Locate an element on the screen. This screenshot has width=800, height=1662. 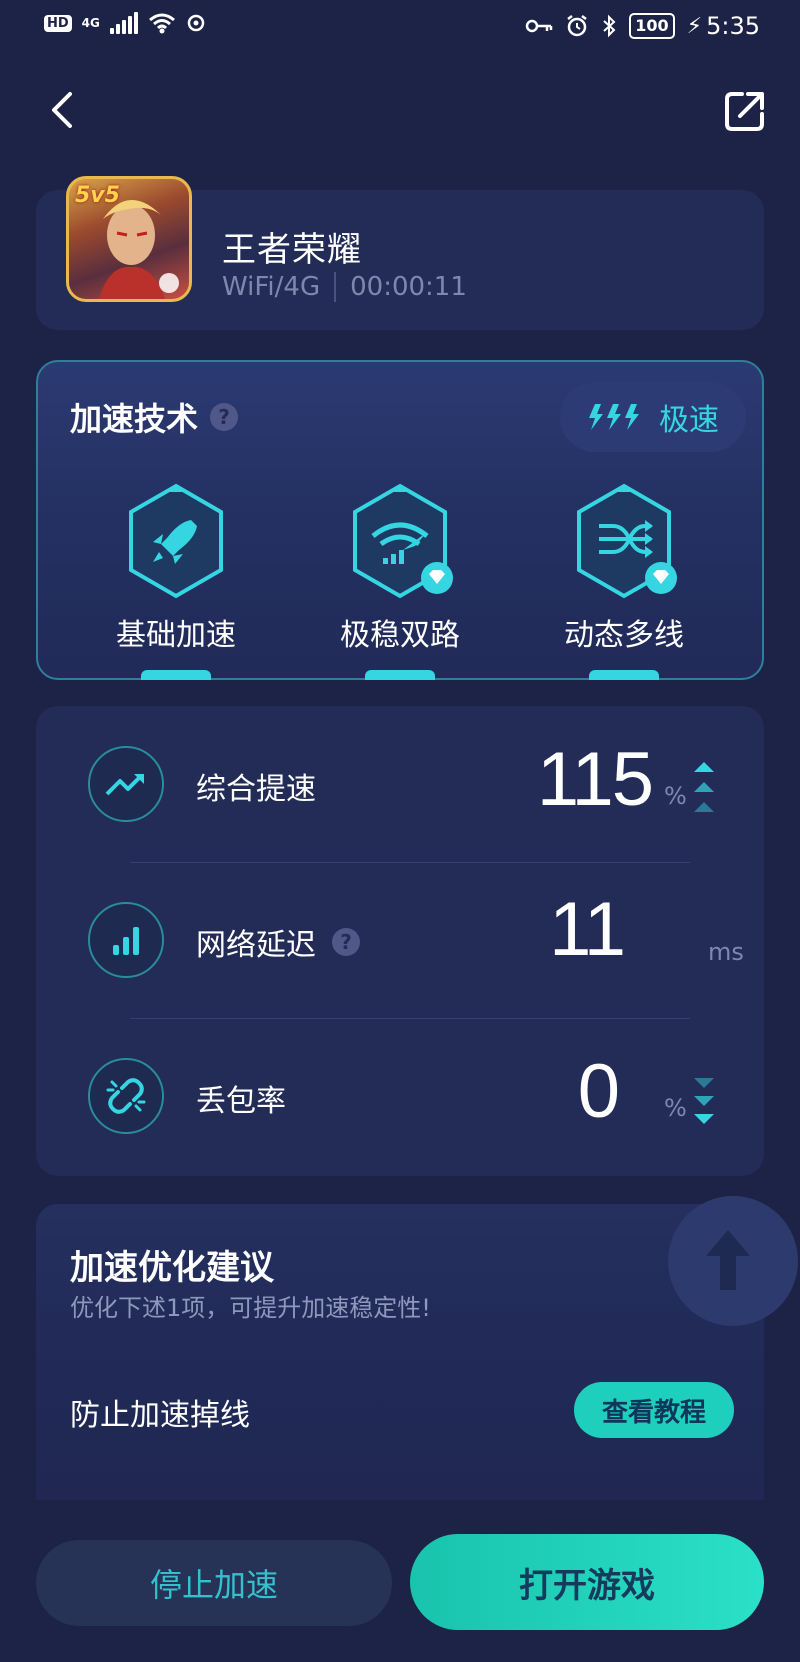
speed-mode-pill: 极速 is located at coordinates (653, 417).